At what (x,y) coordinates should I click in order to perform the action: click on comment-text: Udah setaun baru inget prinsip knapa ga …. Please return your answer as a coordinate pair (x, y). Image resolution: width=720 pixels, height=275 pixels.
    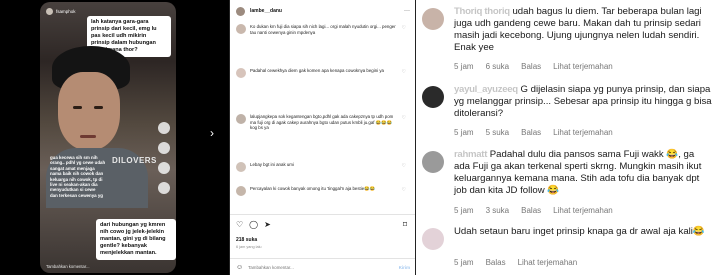
    Looking at the image, I should click on (579, 231).